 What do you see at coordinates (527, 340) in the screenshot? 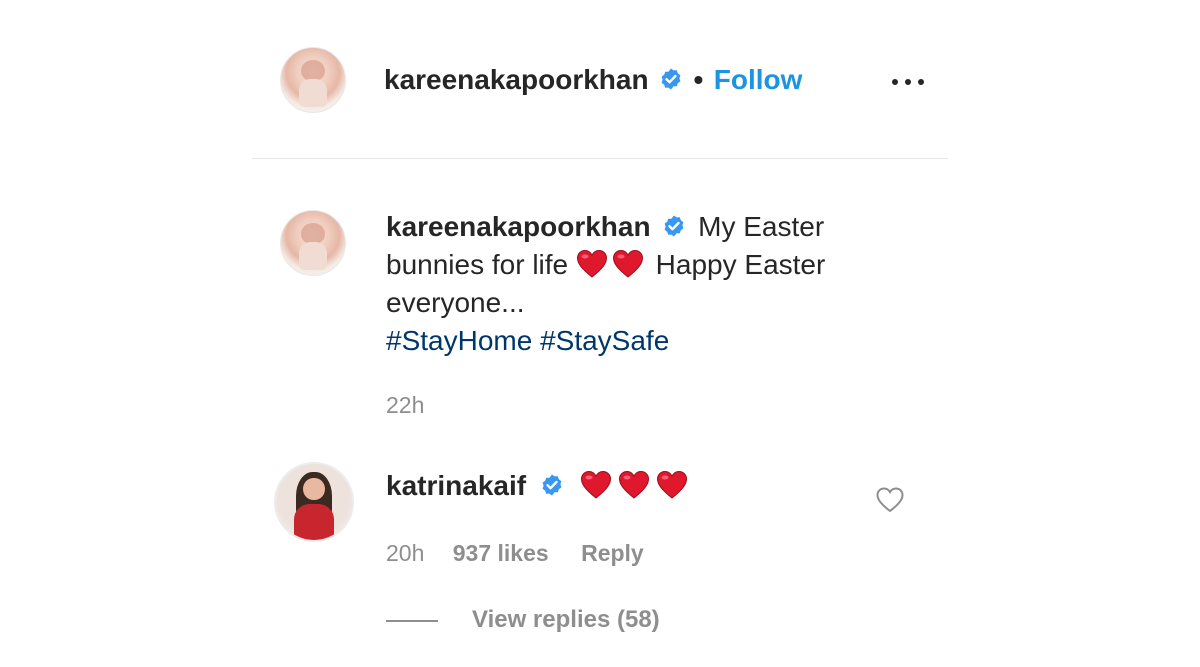
I see `caption-hashtags: #StayHome #StaySafe` at bounding box center [527, 340].